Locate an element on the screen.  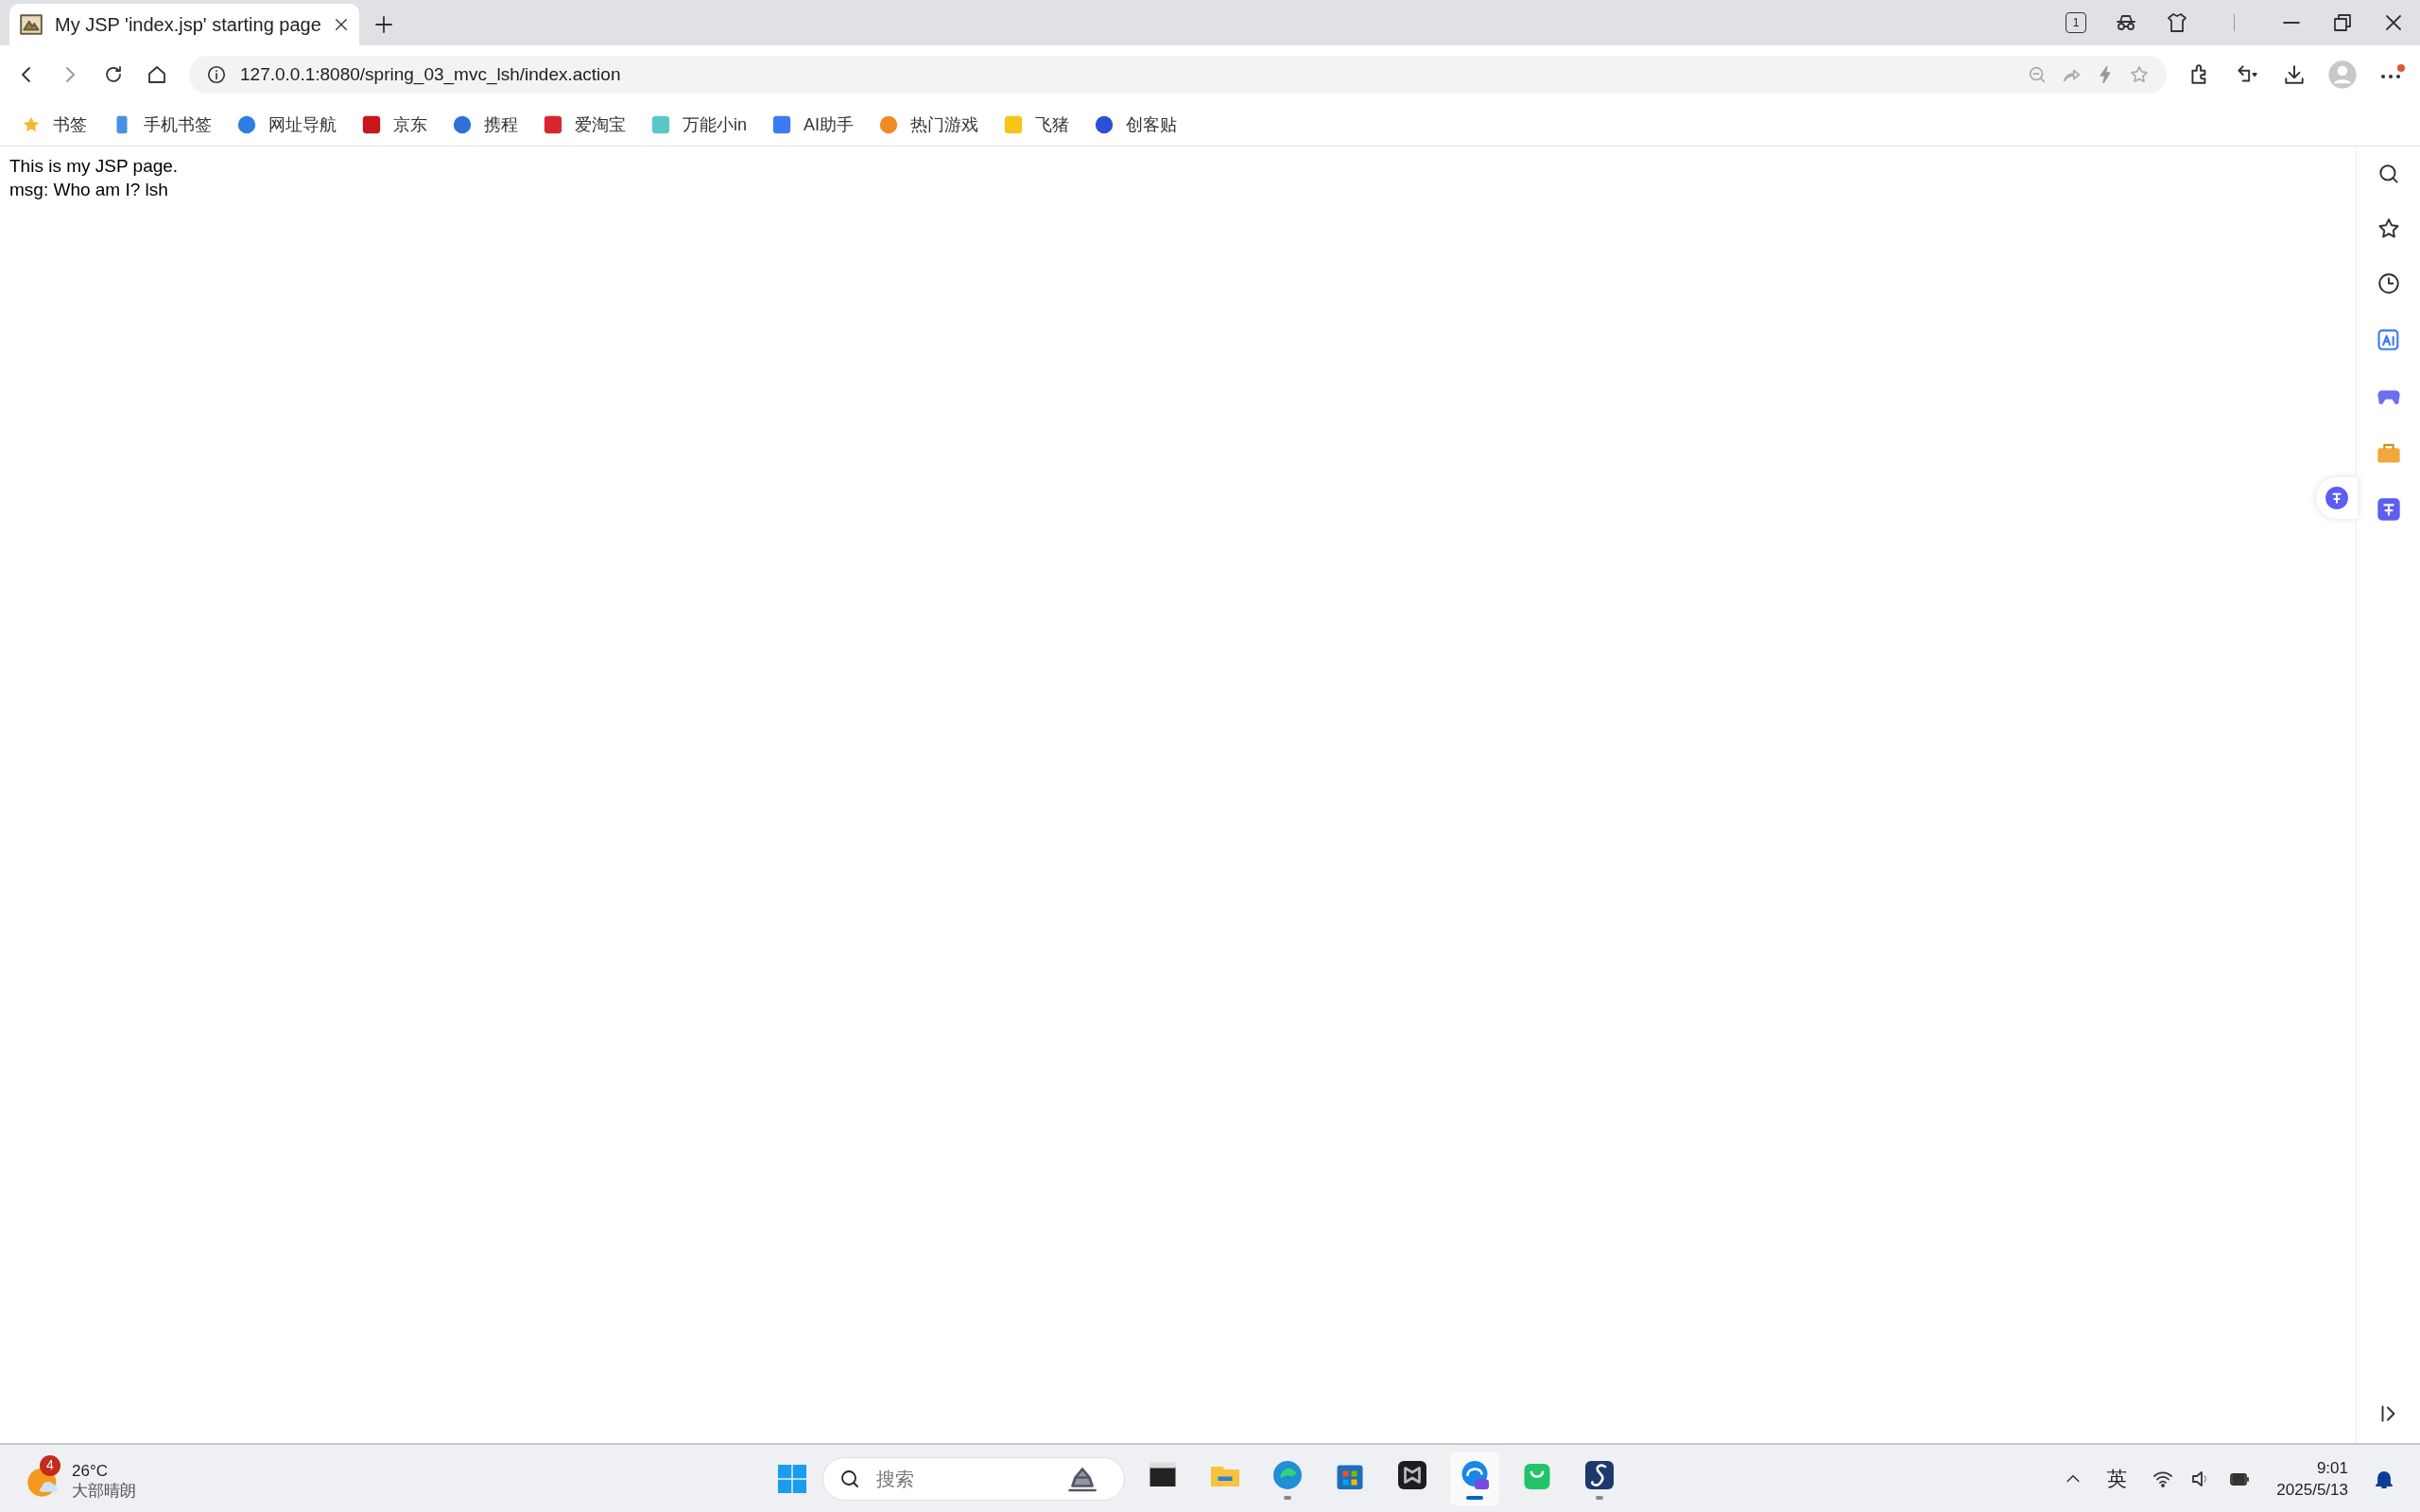
weather-widget: 4 26°C 大部晴朗 is located at coordinates (80, 1478).